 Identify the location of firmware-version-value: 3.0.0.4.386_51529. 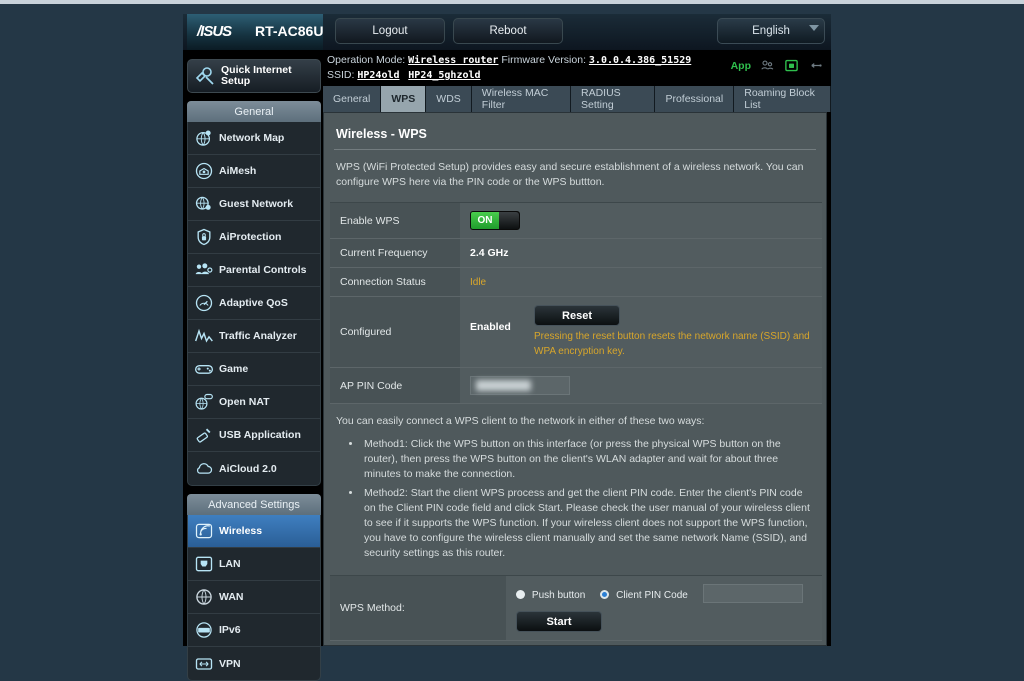
(640, 60).